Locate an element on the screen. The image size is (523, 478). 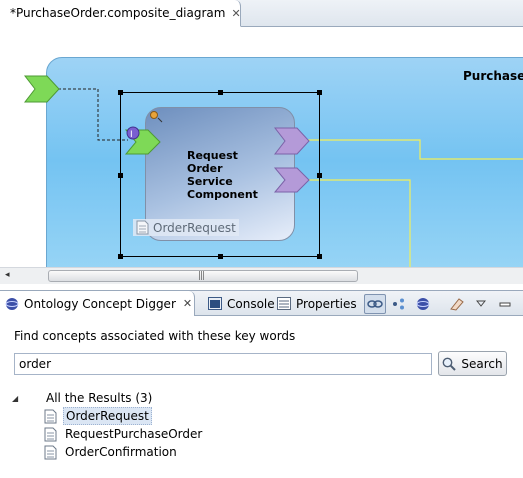
chevron-down-icon is located at coordinates (481, 303).